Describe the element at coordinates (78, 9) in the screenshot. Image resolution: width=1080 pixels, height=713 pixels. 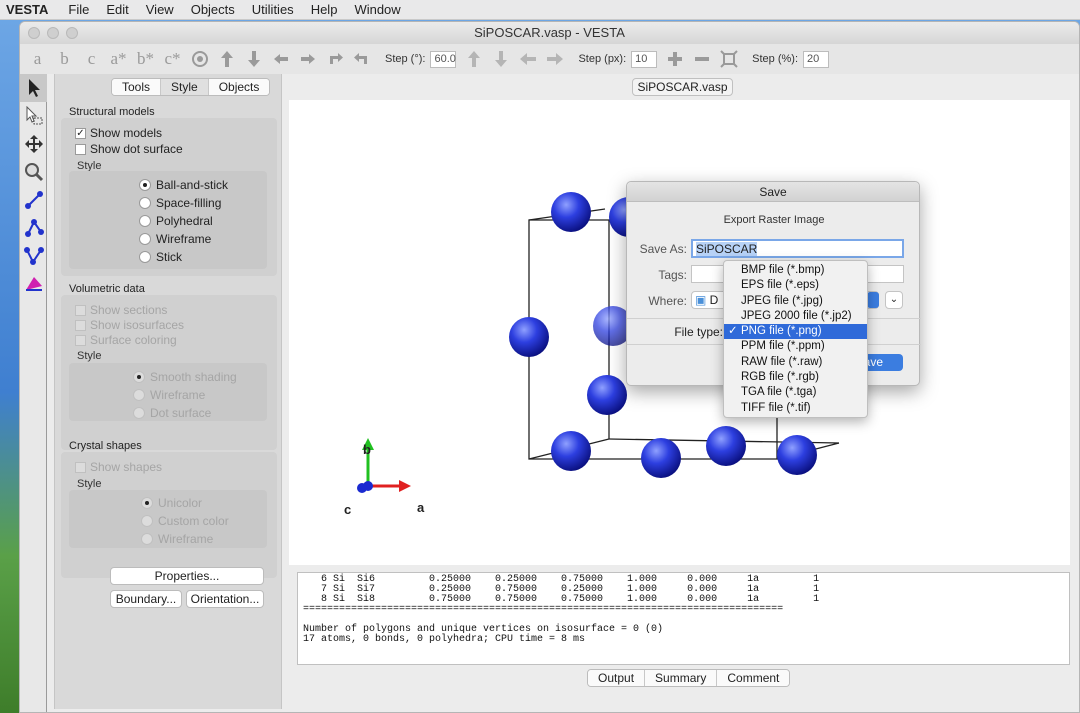
I see `menu-file: File` at that location.